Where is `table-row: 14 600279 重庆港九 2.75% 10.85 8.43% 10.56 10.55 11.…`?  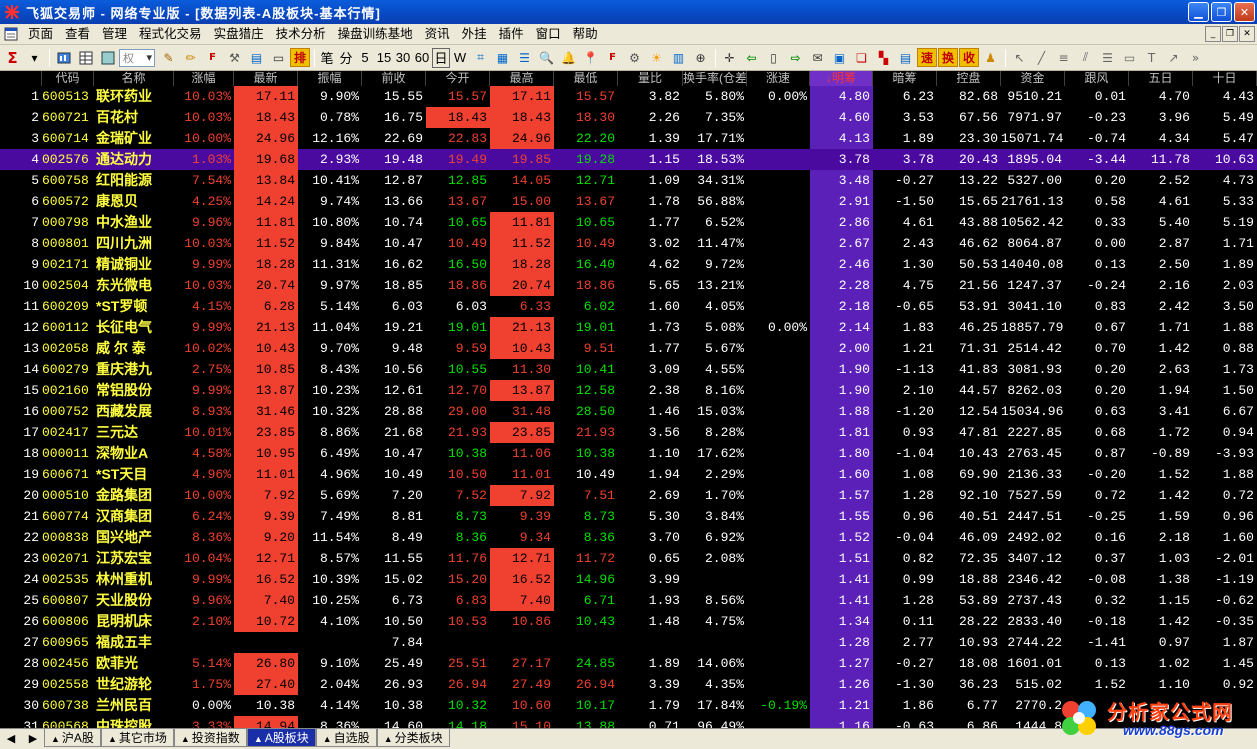
table-row: 14 600279 重庆港九 2.75% 10.85 8.43% 10.56 10.55 11.… is located at coordinates (628, 369).